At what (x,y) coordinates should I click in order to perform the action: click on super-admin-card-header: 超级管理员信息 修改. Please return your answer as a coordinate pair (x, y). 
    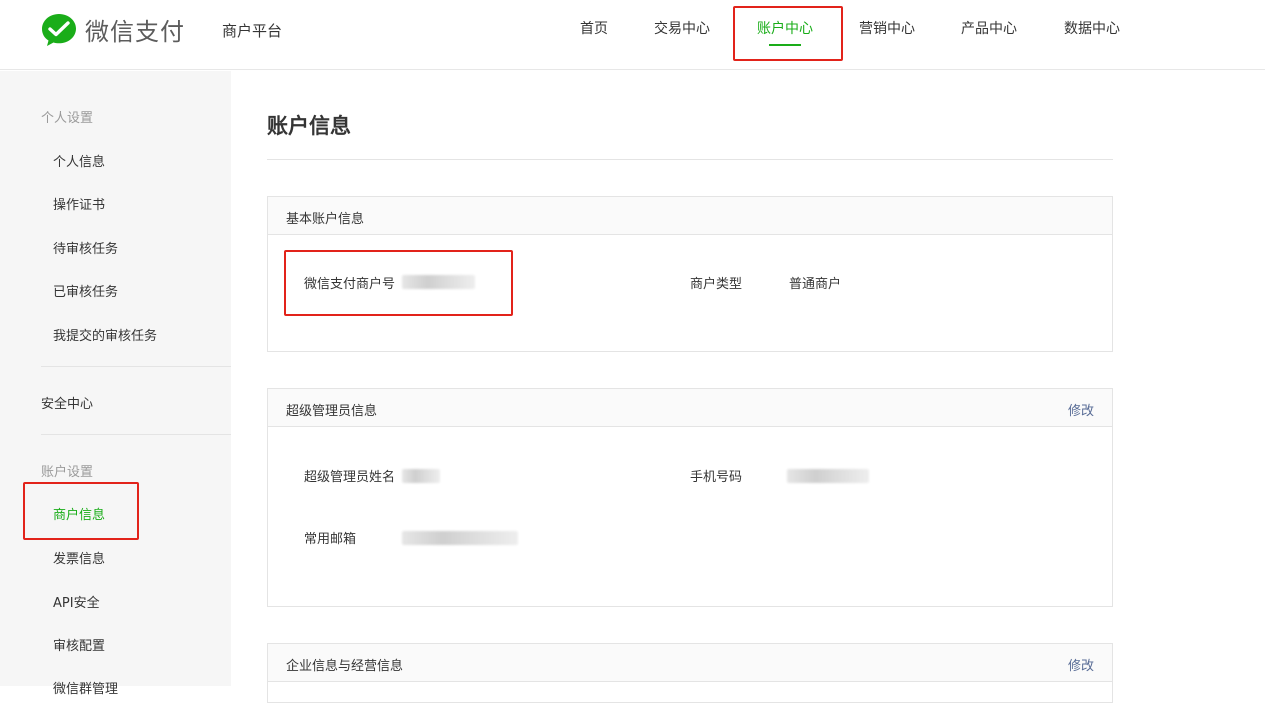
    Looking at the image, I should click on (690, 408).